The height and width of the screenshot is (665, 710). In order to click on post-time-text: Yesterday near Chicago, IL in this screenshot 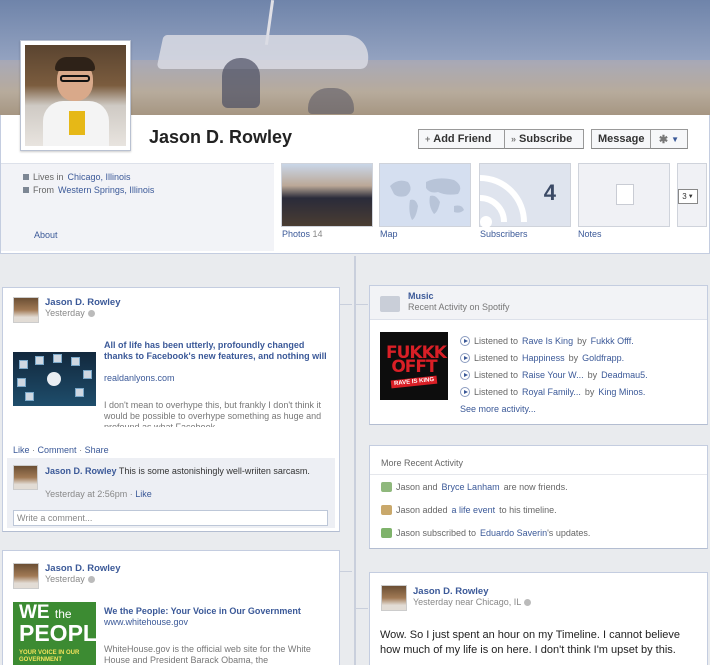, I will do `click(467, 602)`.